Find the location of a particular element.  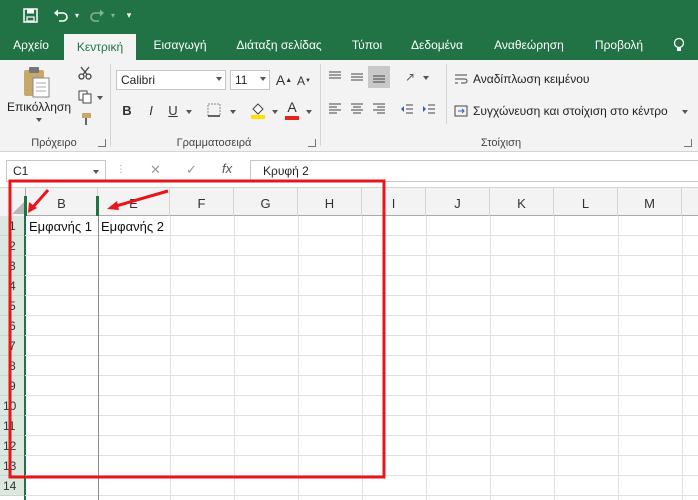

annotation-arrow-right is located at coordinates (142, 198).